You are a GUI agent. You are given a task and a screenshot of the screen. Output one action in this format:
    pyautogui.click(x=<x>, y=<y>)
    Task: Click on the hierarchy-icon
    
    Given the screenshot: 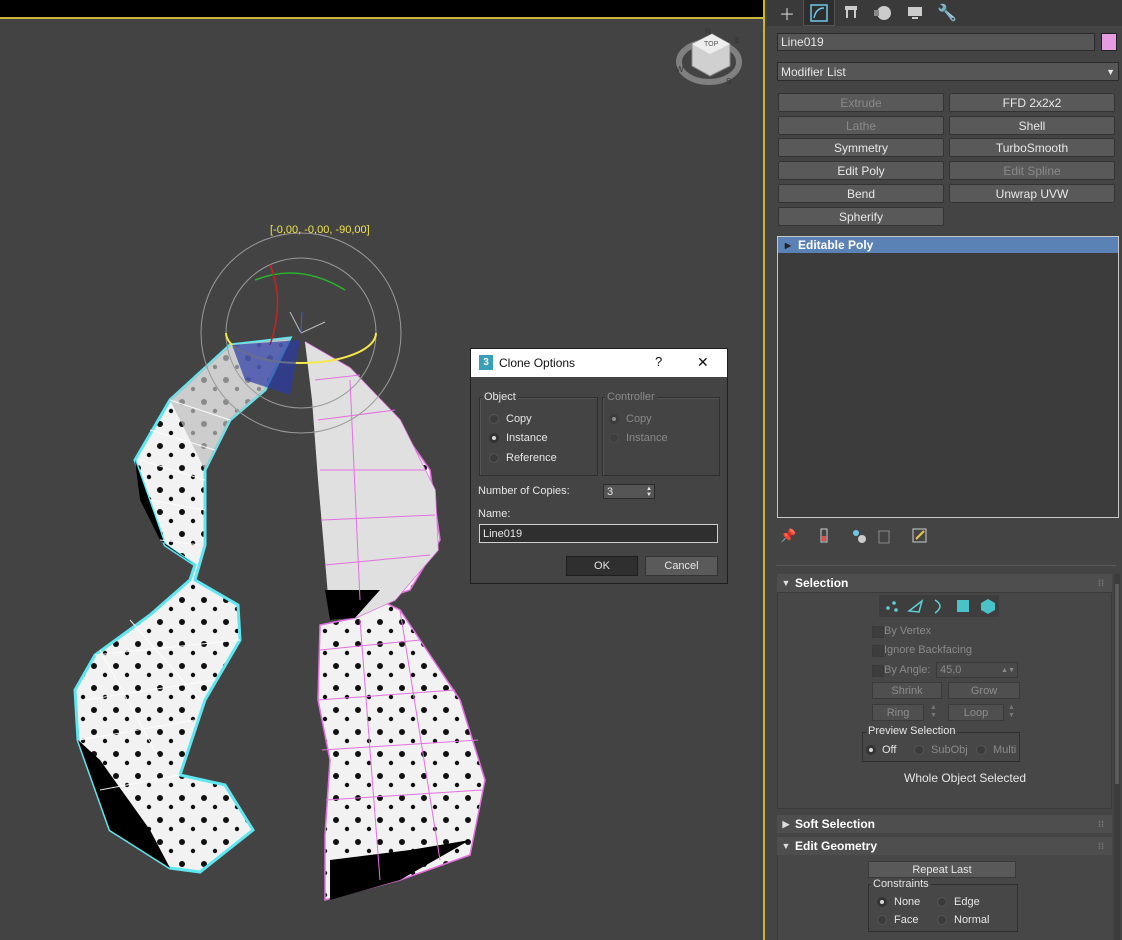 What is the action you would take?
    pyautogui.click(x=851, y=12)
    